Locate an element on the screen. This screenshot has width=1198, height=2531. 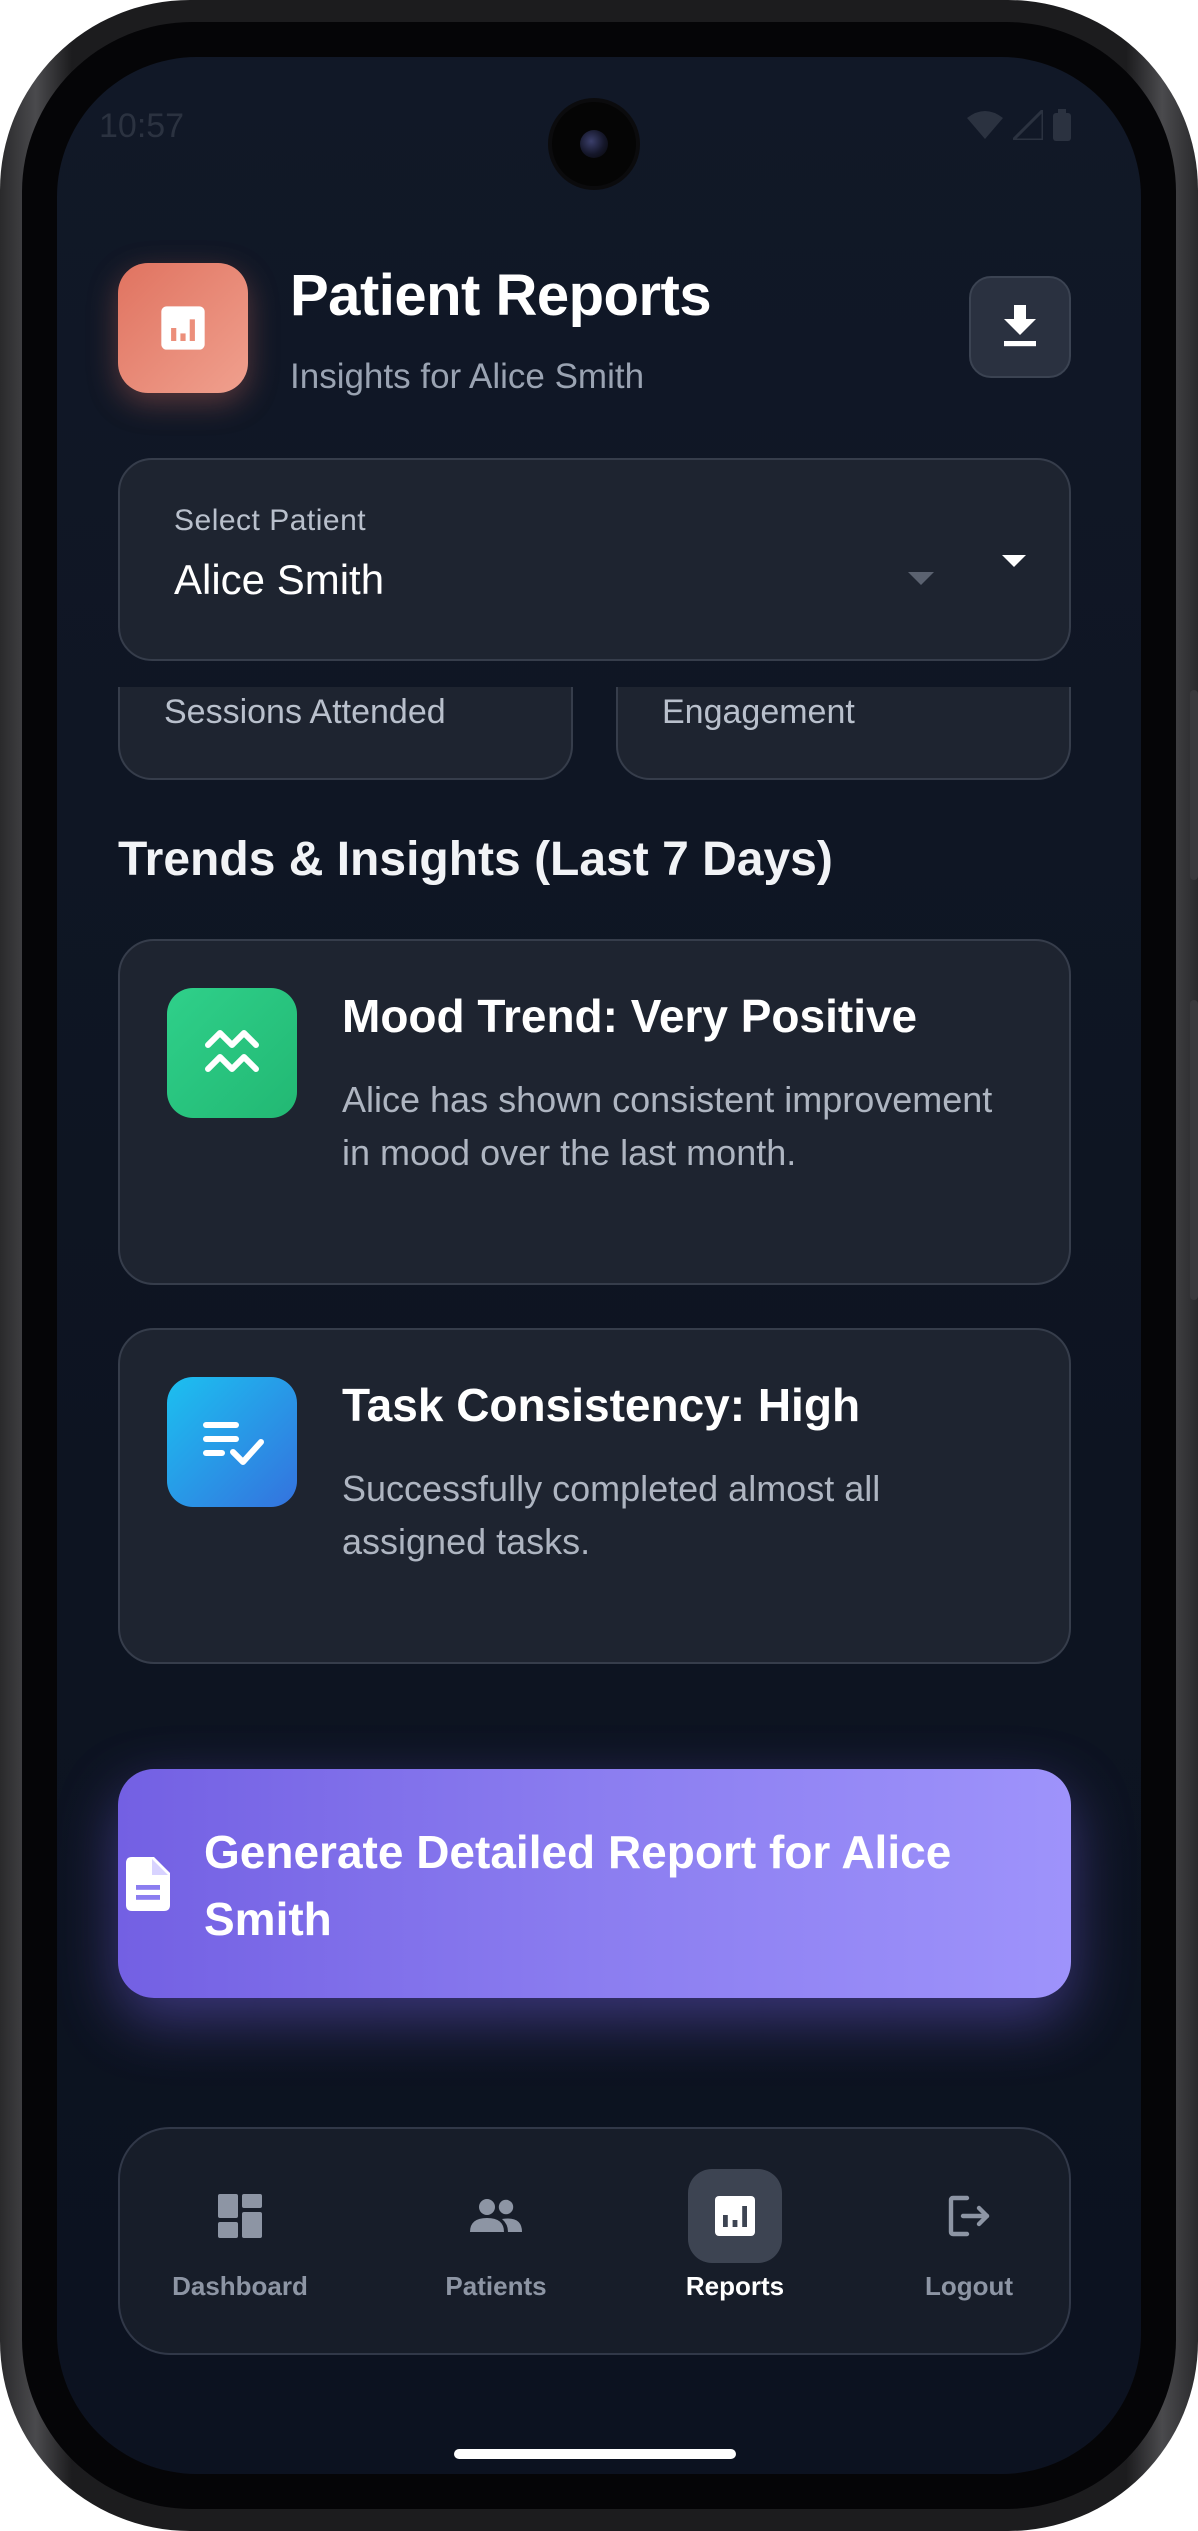
home-indicator is located at coordinates (595, 2454).